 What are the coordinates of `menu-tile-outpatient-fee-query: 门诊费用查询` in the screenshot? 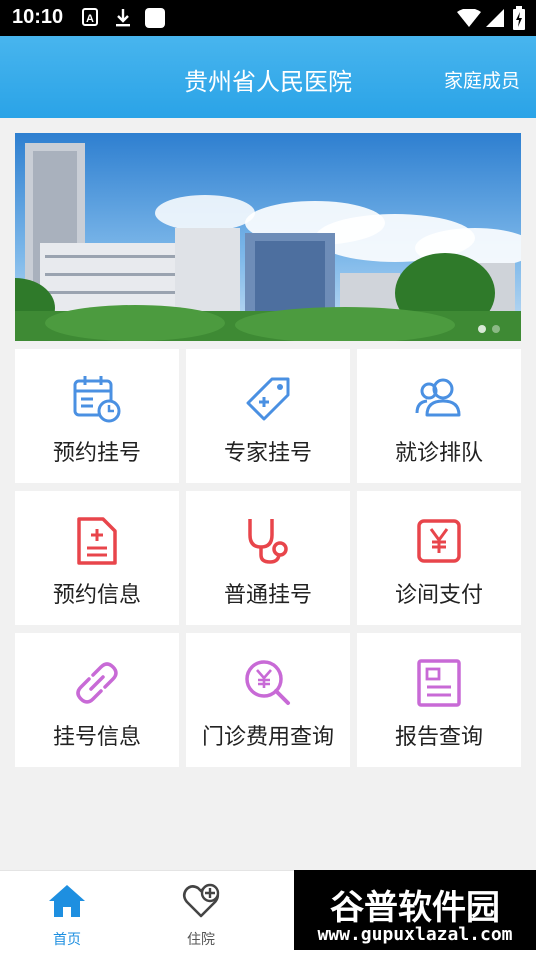 It's located at (268, 700).